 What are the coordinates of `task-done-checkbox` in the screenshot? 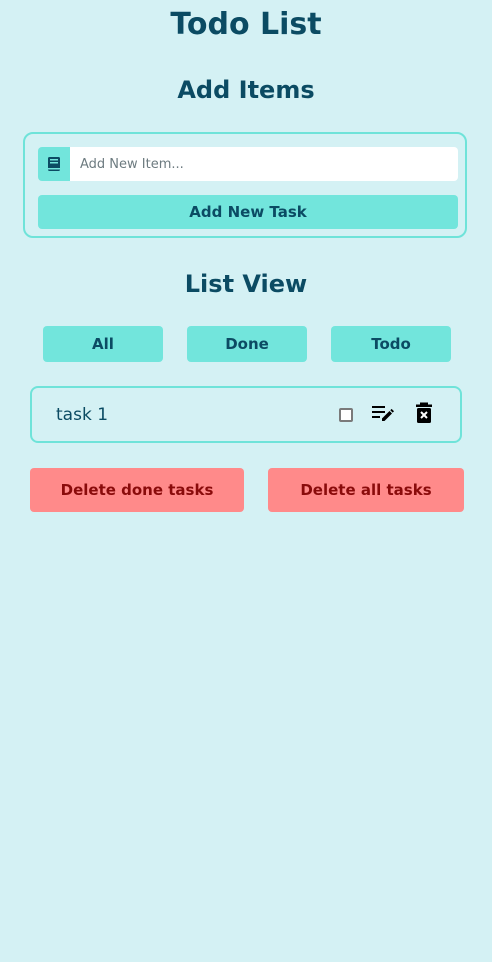 It's located at (346, 415).